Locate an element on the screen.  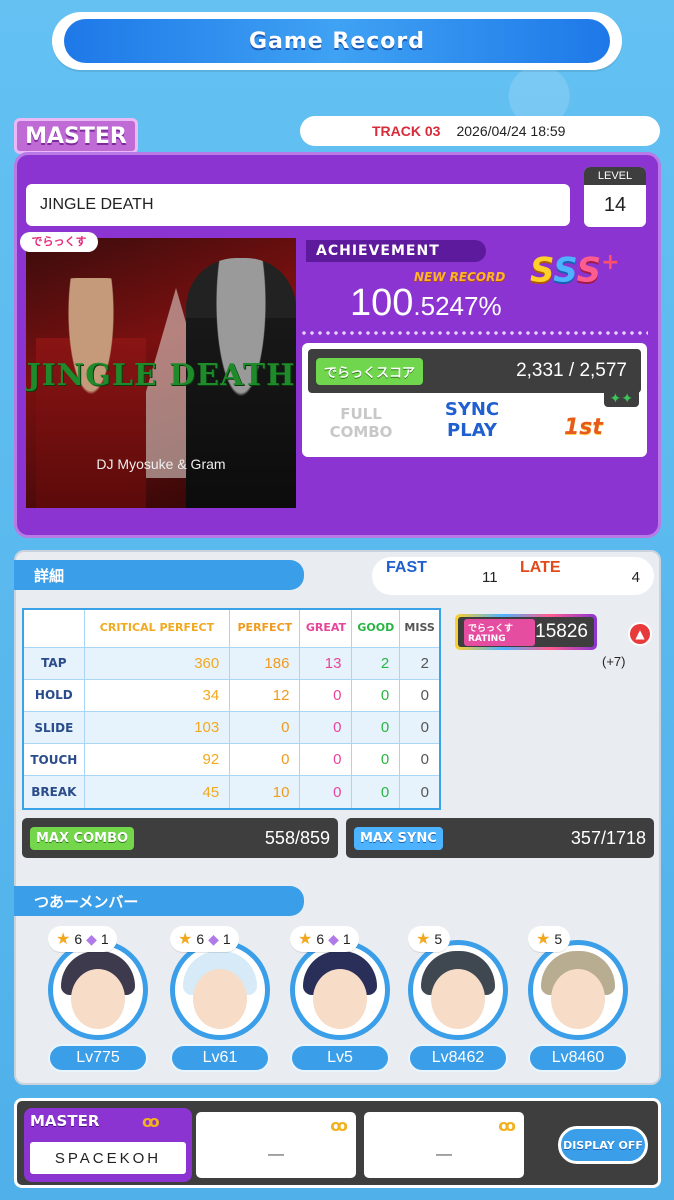
header-critical-perfect: CRITICAL PERFECT is located at coordinates (157, 628).